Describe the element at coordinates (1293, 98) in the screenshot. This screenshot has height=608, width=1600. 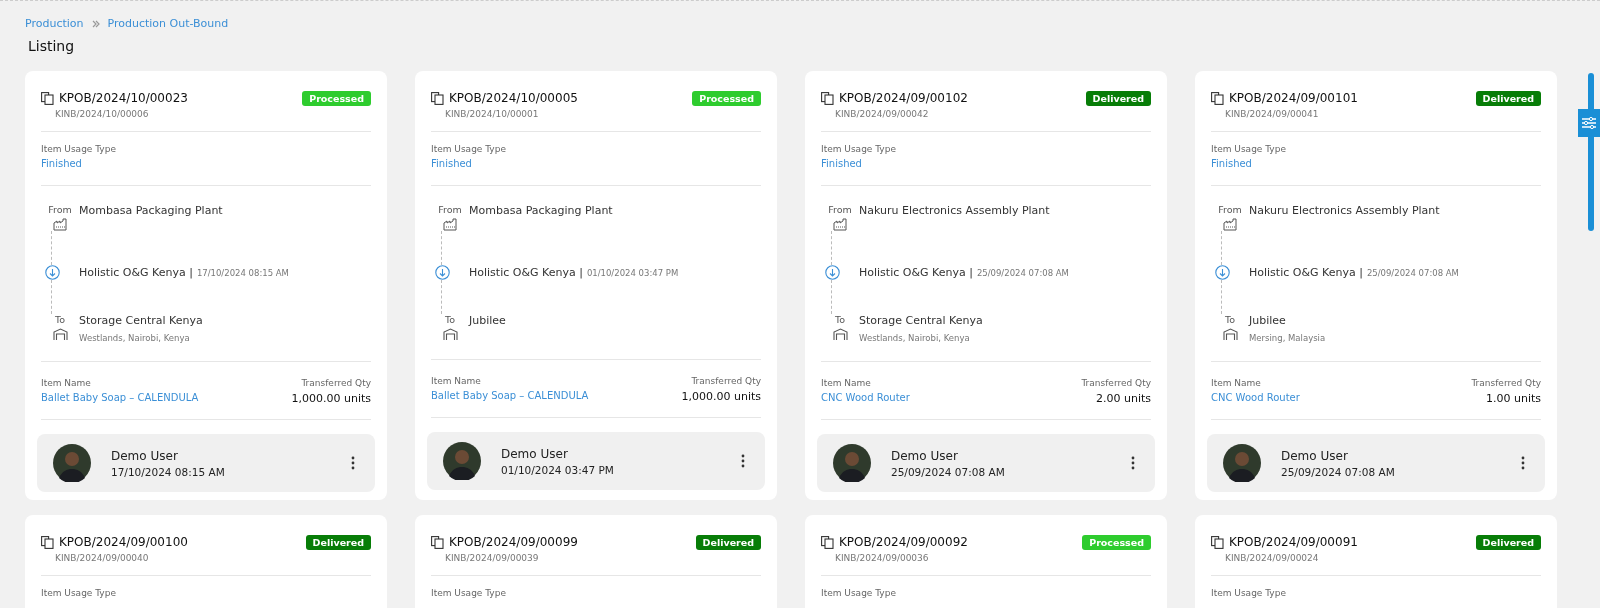
I see `transfer-number: KPOB/2024/09/00101` at that location.